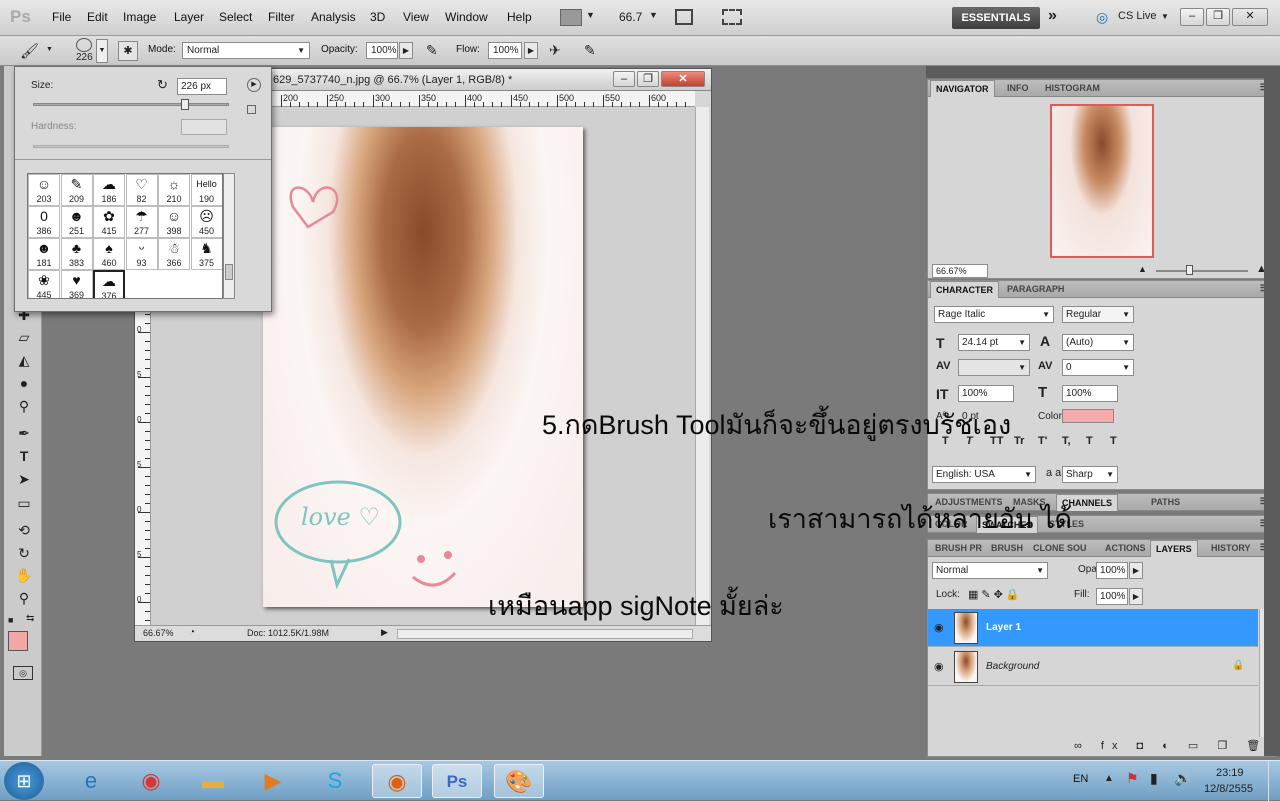  I want to click on font-family-select: Rage Italic ▼, so click(994, 314).